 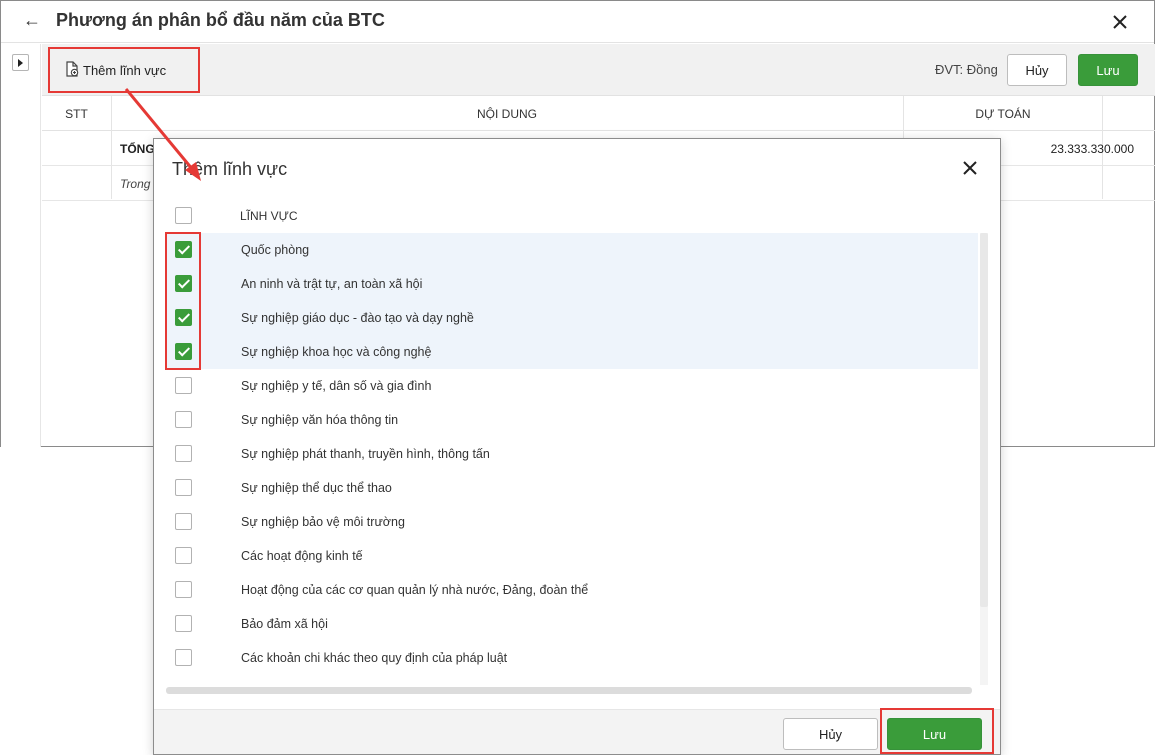 What do you see at coordinates (1108, 70) in the screenshot?
I see `save-button: Lưu` at bounding box center [1108, 70].